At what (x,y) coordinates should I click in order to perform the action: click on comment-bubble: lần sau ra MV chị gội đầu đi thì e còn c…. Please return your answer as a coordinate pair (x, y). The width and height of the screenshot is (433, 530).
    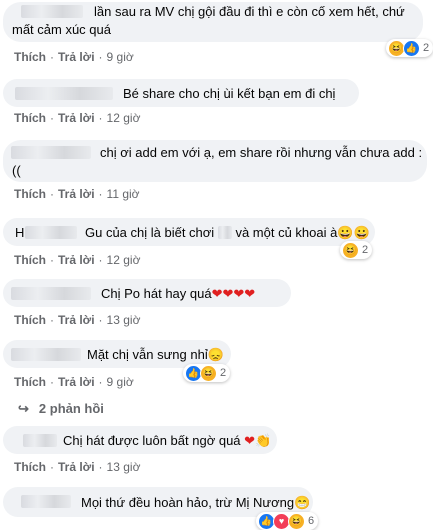
    Looking at the image, I should click on (213, 22).